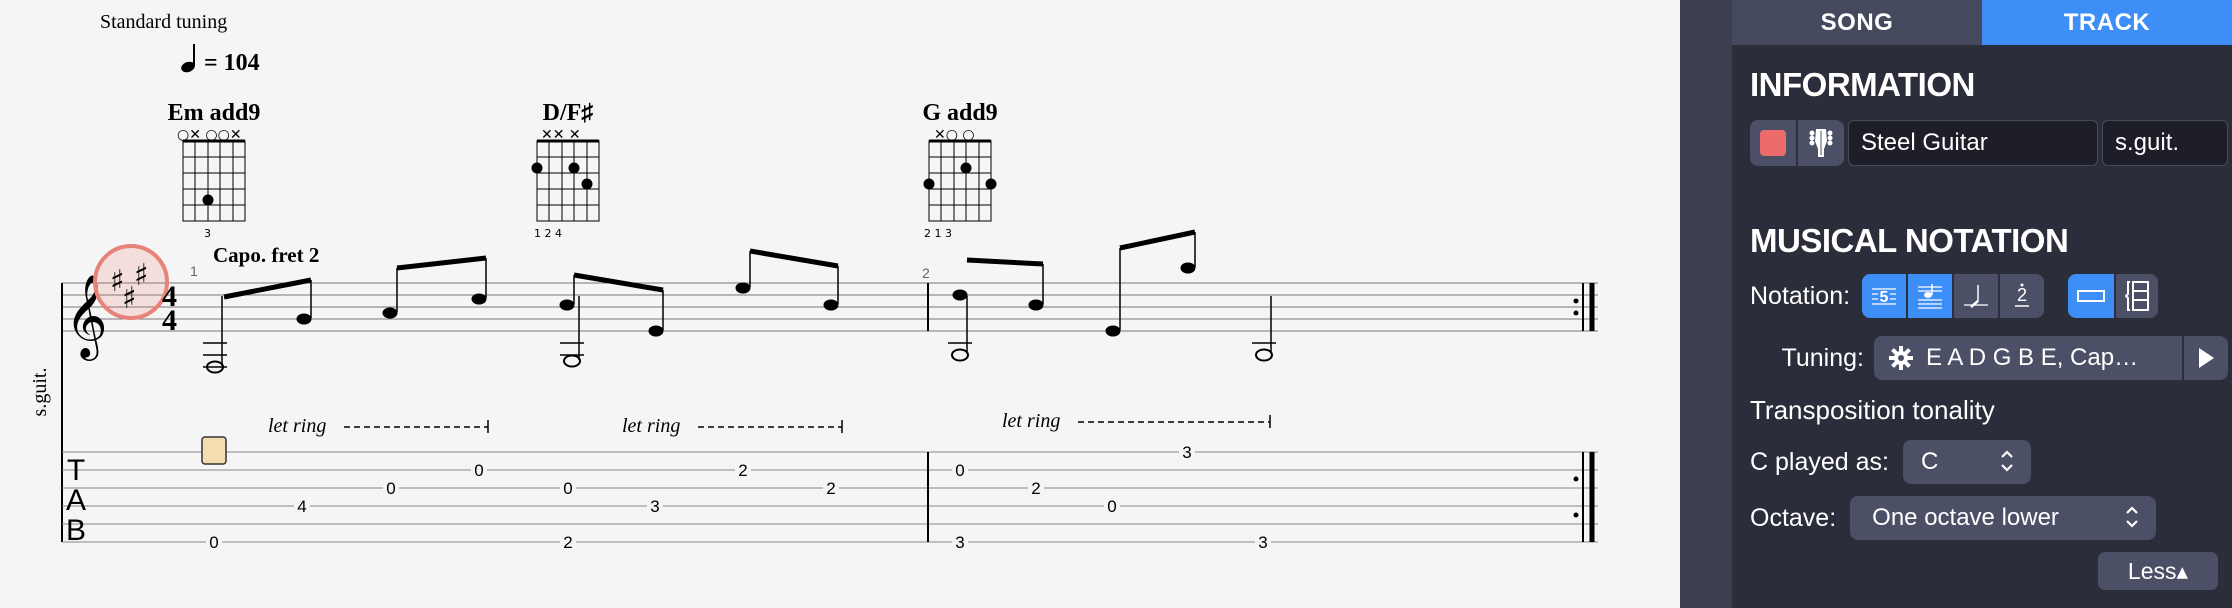 The width and height of the screenshot is (2232, 608). I want to click on inspector-tabs: SONG TRACK, so click(1982, 22).